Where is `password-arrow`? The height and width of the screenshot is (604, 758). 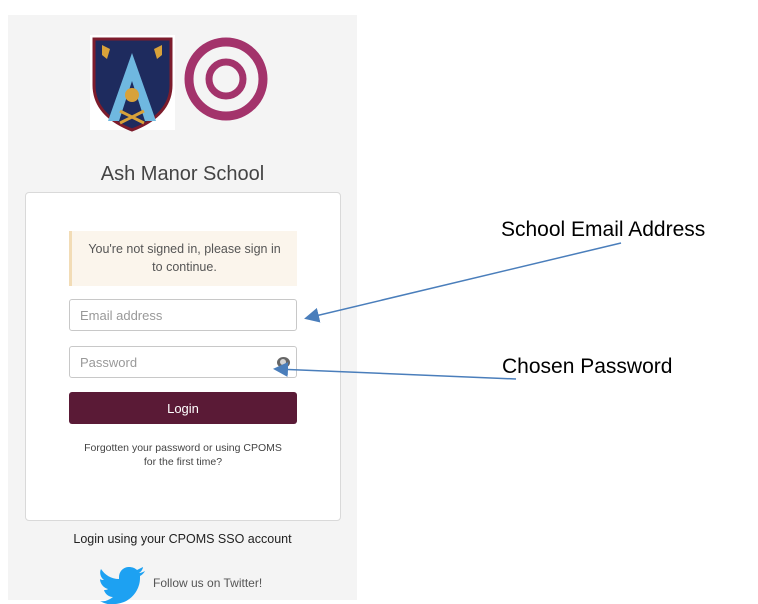 password-arrow is located at coordinates (395, 371).